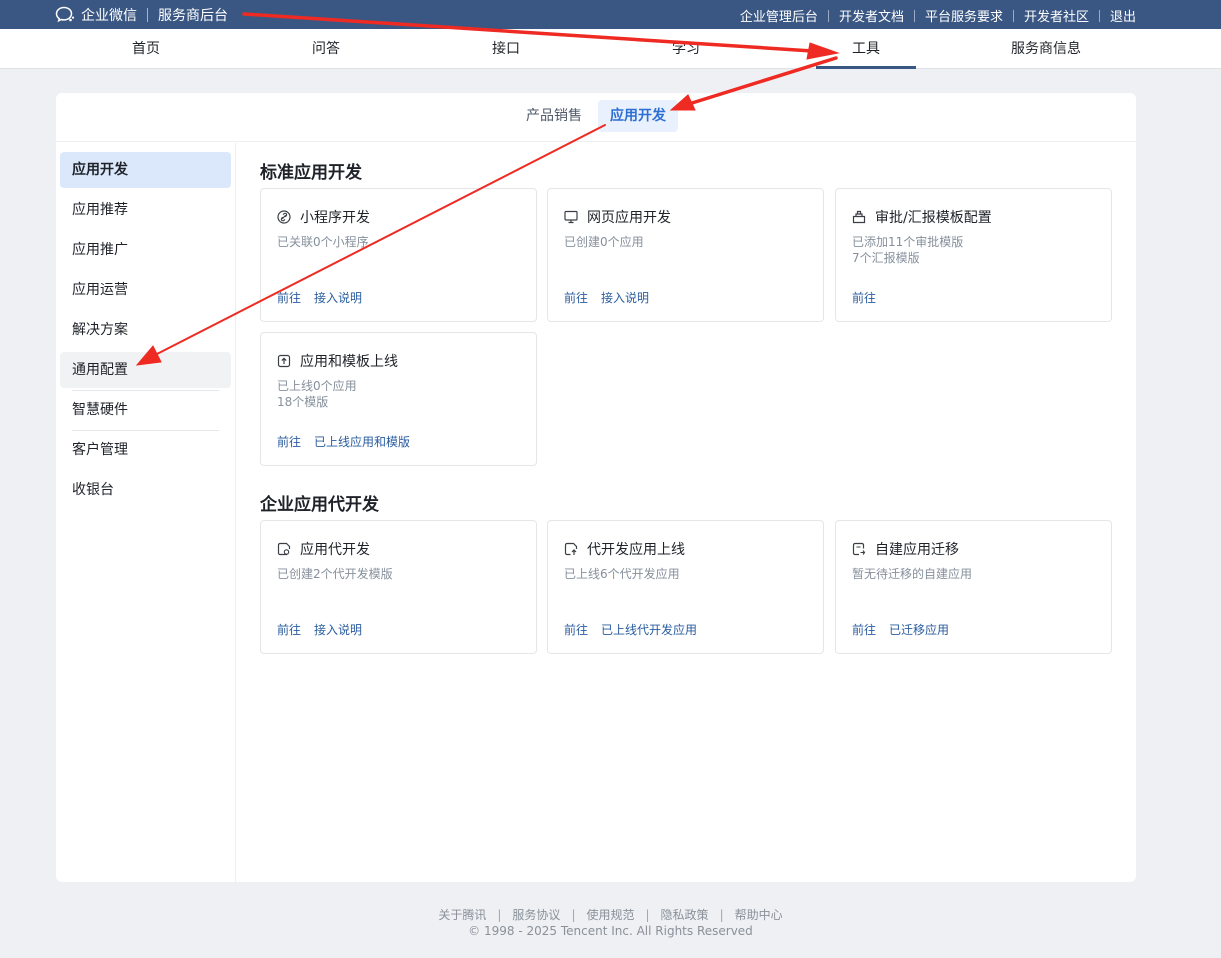  Describe the element at coordinates (145, 450) in the screenshot. I see `sidebar-item-customer-management: 客户管理` at that location.